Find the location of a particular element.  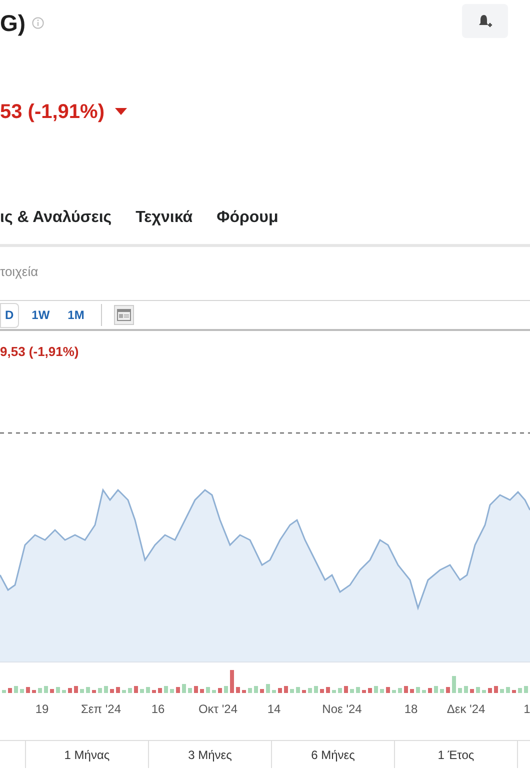

interval-button: D is located at coordinates (9, 315).